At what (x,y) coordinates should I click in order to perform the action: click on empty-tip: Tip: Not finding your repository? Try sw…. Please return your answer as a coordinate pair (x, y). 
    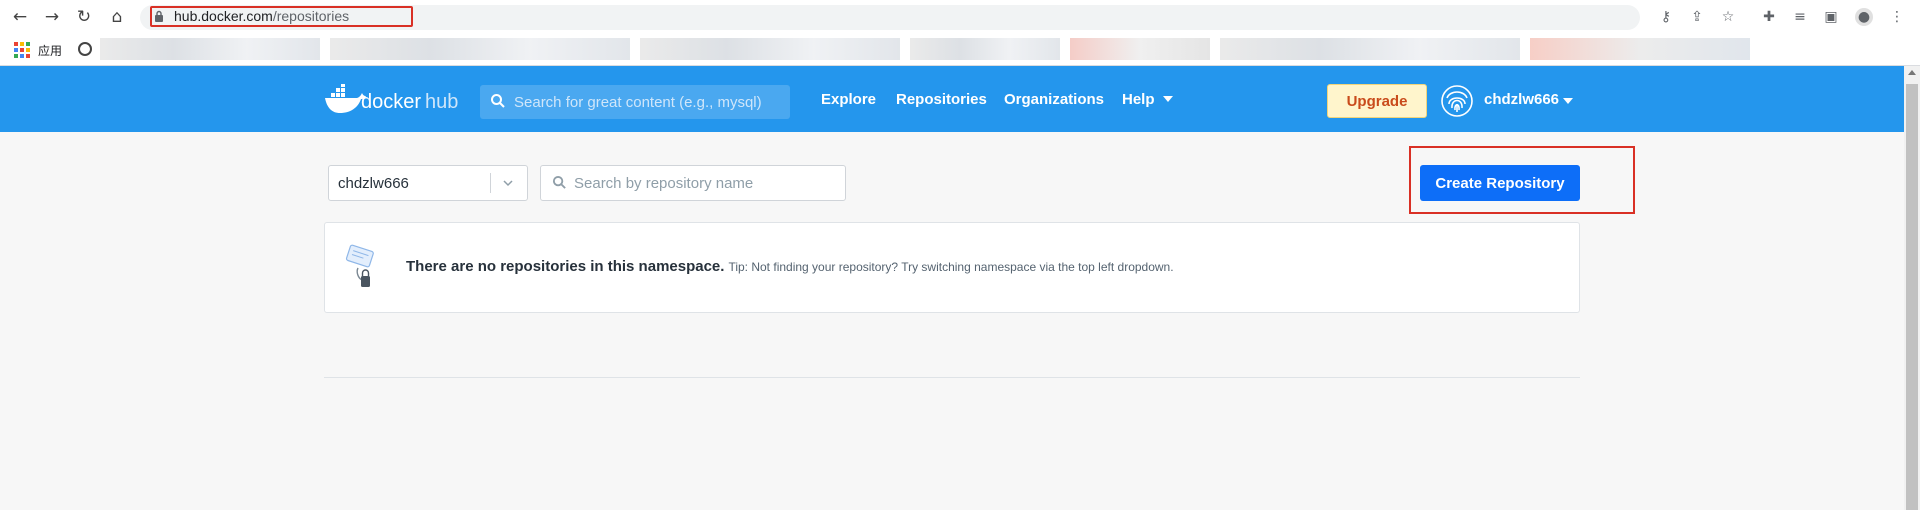
    Looking at the image, I should click on (951, 267).